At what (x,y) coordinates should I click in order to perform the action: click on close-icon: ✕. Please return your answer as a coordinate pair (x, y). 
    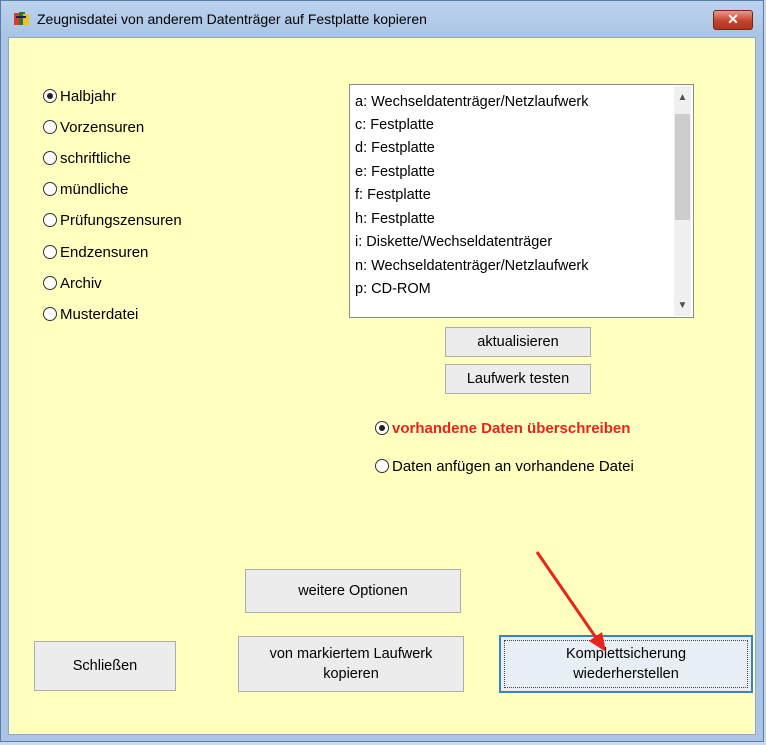
    Looking at the image, I should click on (733, 19).